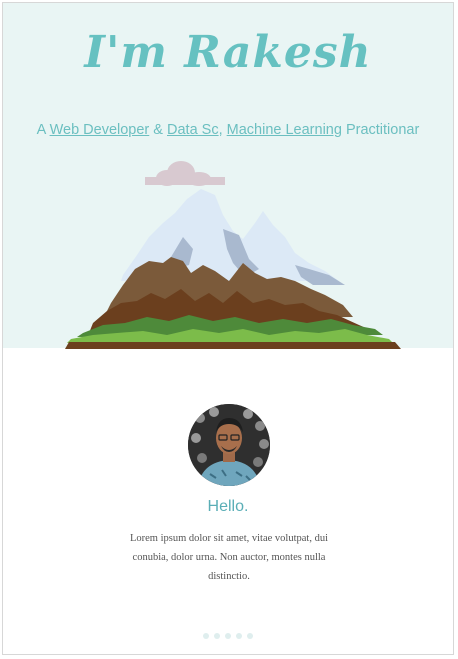 This screenshot has height=659, width=458. What do you see at coordinates (43, 130) in the screenshot?
I see `tagline-prefix: A` at bounding box center [43, 130].